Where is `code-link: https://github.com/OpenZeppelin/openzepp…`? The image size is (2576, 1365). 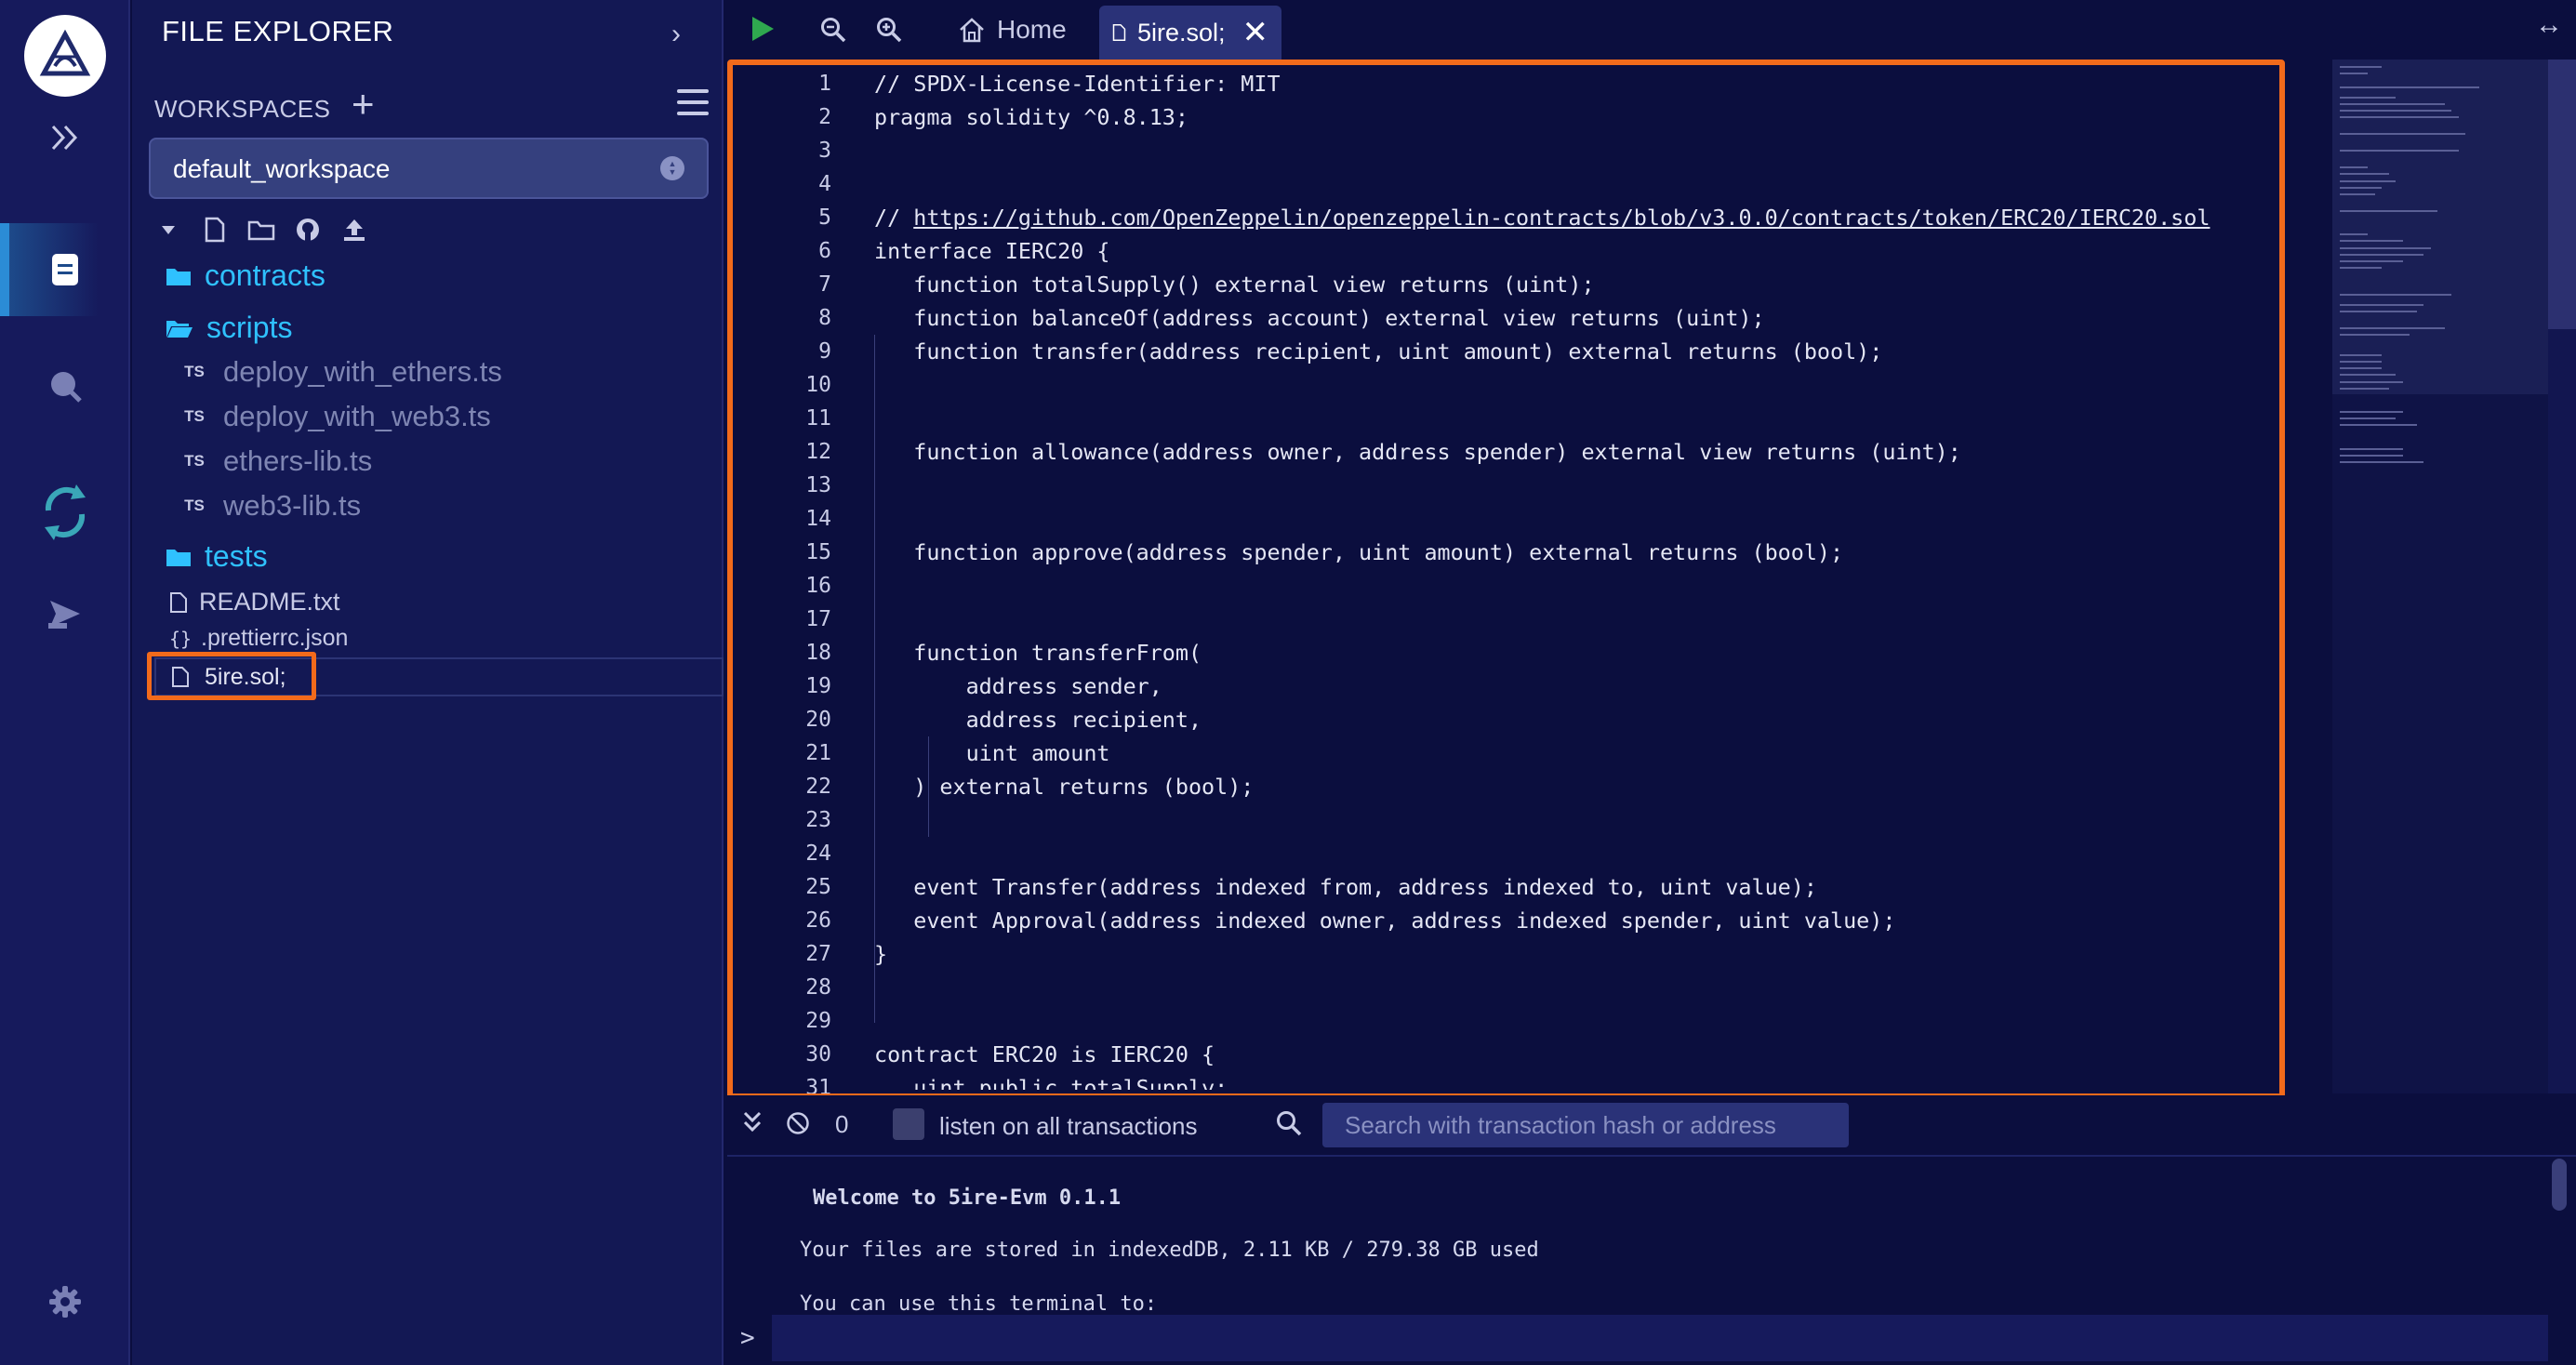 code-link: https://github.com/OpenZeppelin/openzepp… is located at coordinates (1561, 218).